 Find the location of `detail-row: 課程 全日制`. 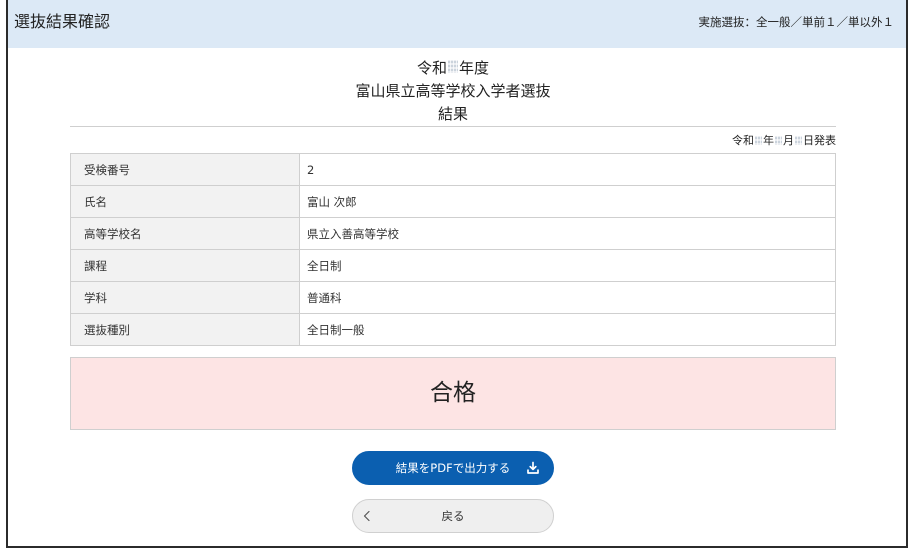

detail-row: 課程 全日制 is located at coordinates (453, 266).